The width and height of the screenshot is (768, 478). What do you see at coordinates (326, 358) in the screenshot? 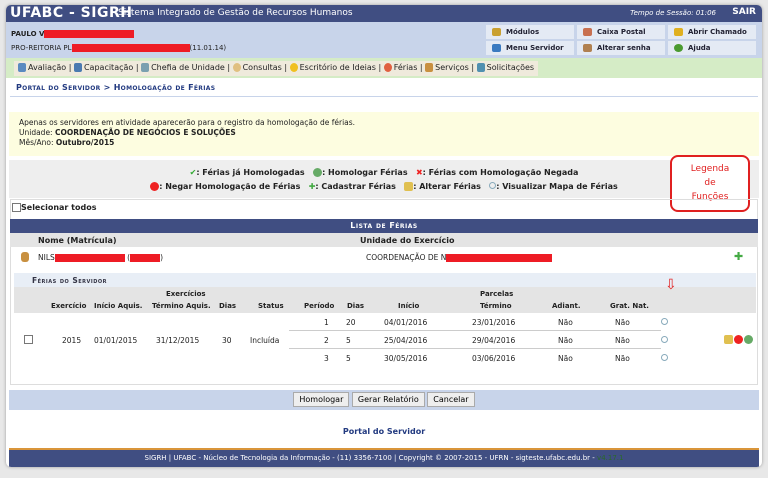
I see `parcel-period: 3` at bounding box center [326, 358].